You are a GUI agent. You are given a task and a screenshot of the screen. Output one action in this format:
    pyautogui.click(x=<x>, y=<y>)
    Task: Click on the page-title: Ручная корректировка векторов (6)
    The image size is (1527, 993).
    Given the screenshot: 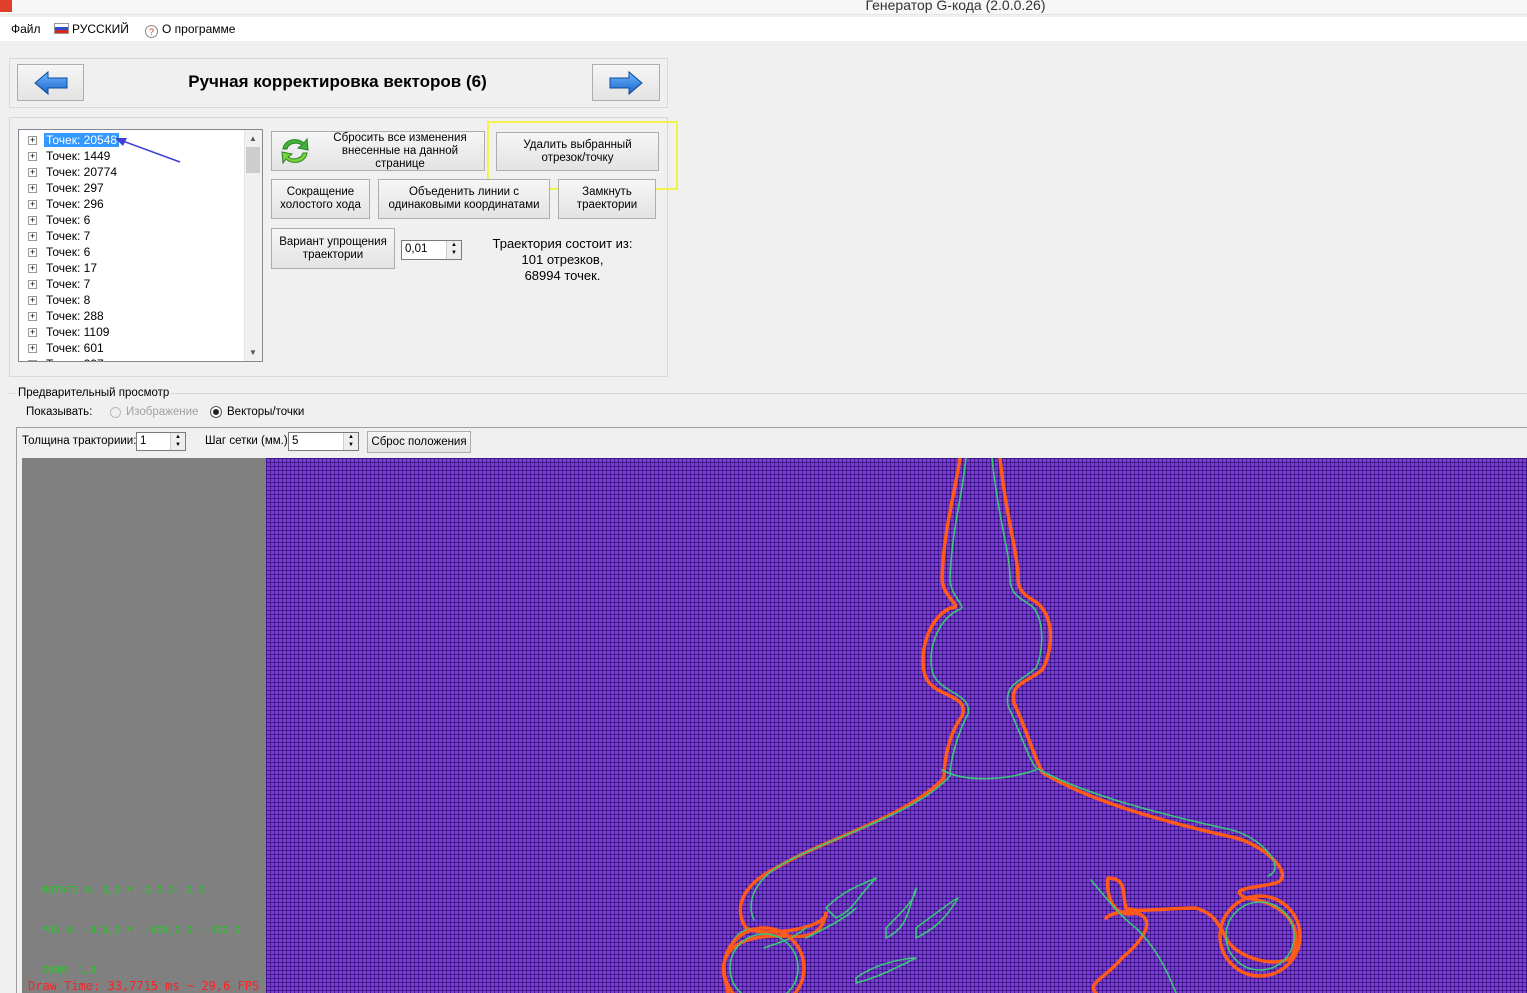 What is the action you would take?
    pyautogui.click(x=337, y=81)
    